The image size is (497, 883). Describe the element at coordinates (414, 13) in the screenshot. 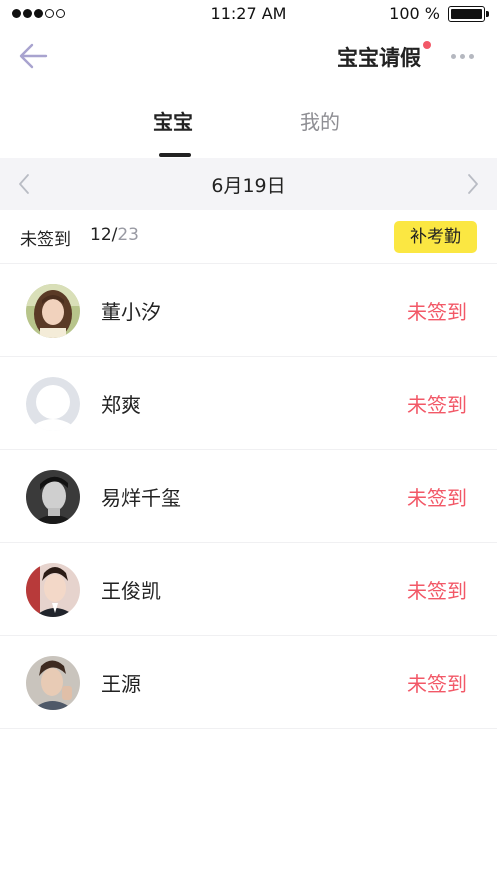

I see `battery-percentage: 100 %` at that location.